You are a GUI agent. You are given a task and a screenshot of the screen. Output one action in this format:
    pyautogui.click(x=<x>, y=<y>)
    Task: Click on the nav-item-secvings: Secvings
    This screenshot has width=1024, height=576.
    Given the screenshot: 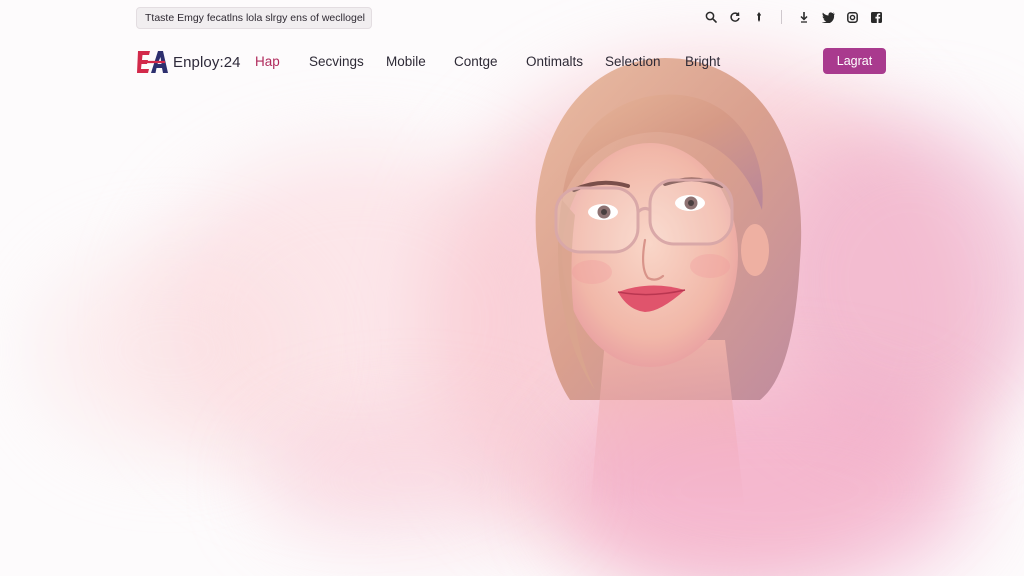 What is the action you would take?
    pyautogui.click(x=347, y=61)
    